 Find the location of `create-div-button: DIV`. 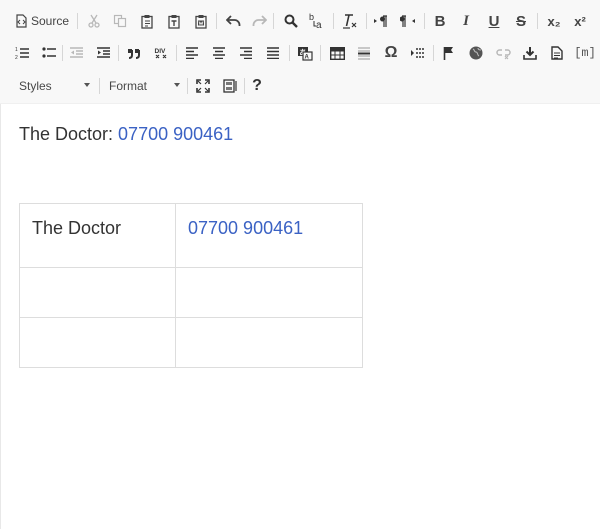

create-div-button: DIV is located at coordinates (161, 53).